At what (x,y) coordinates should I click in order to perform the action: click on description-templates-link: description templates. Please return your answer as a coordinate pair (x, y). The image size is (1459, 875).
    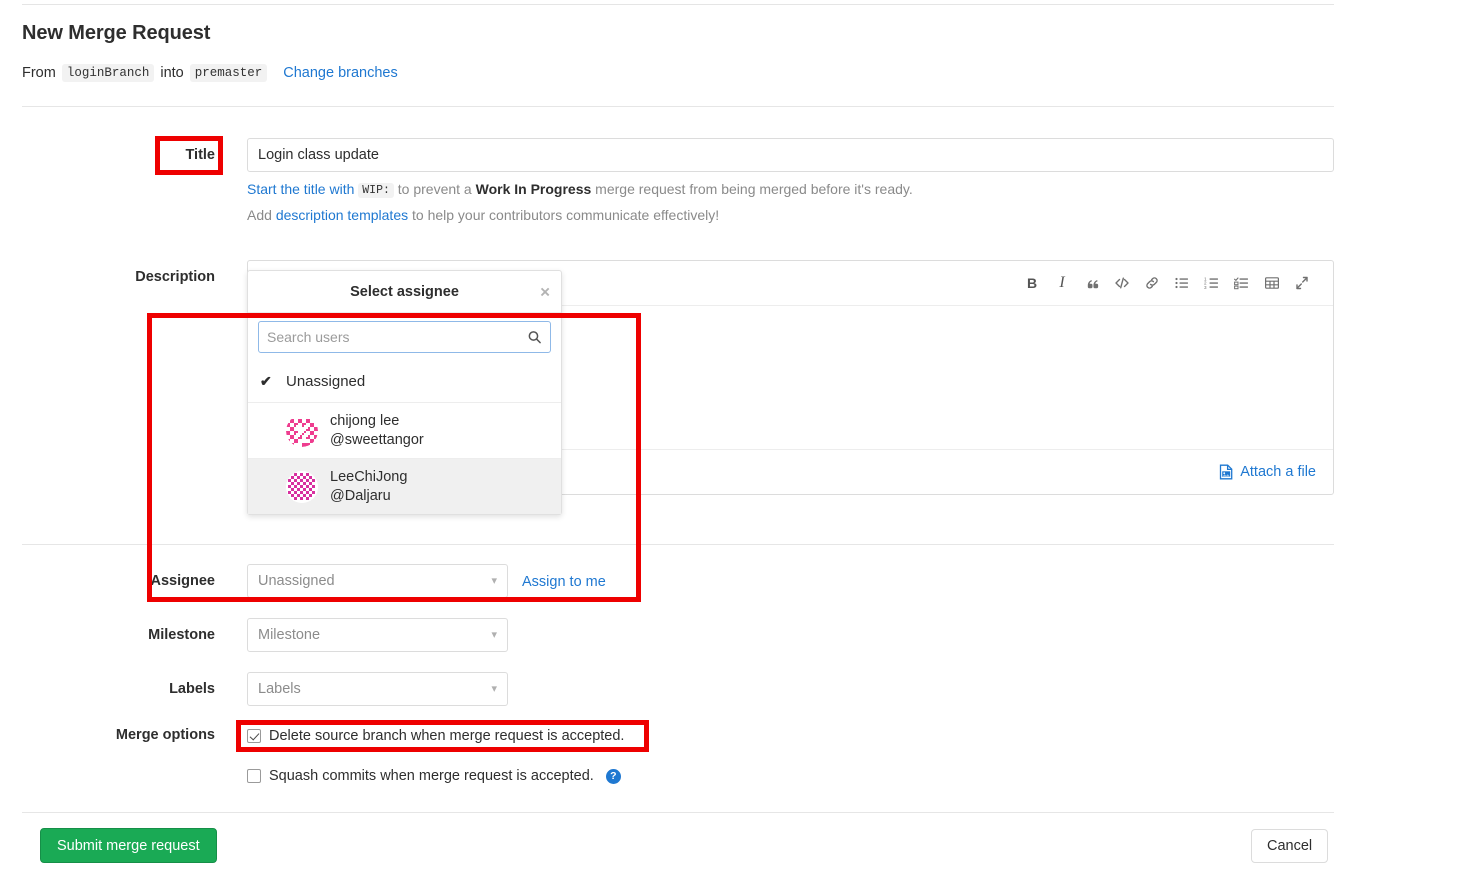
    Looking at the image, I should click on (342, 215).